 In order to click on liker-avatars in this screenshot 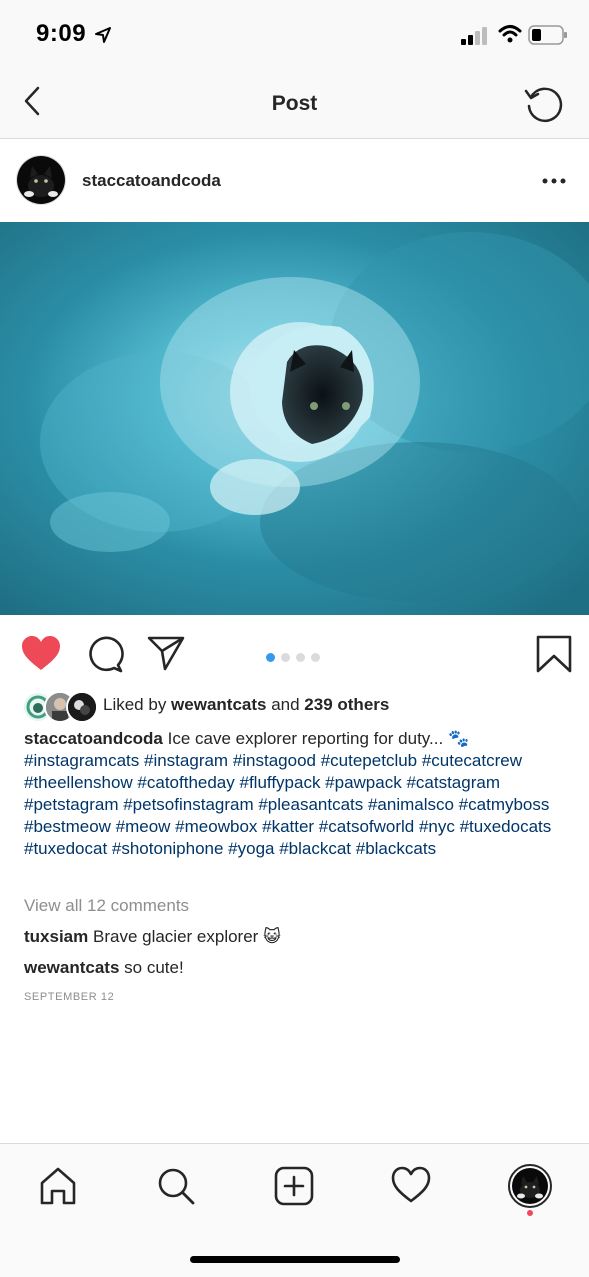, I will do `click(60, 707)`.